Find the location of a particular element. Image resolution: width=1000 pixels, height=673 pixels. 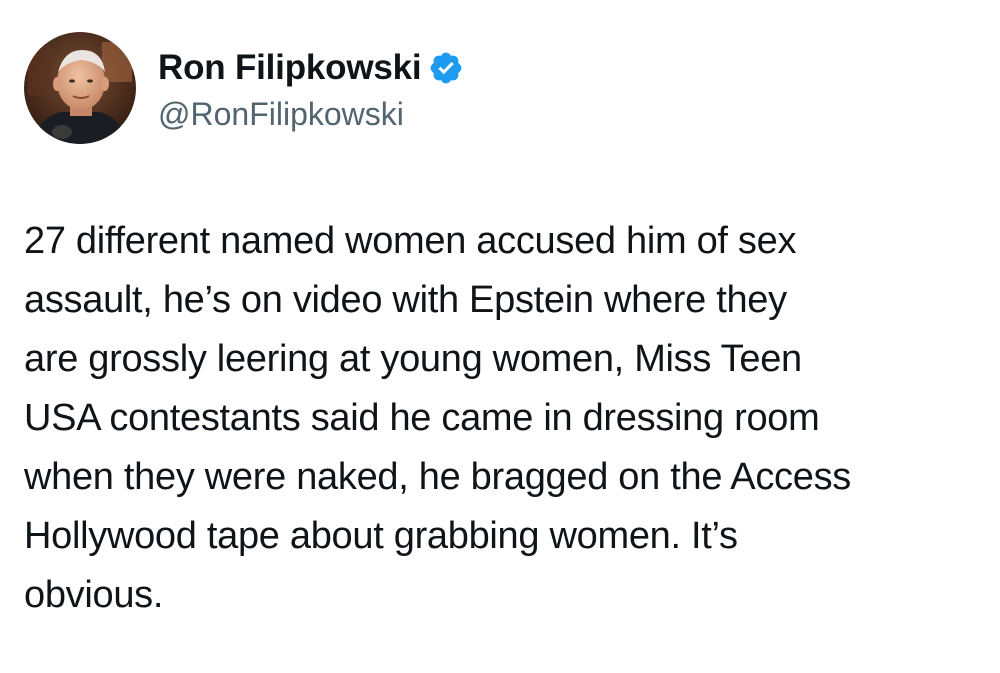

avatar-image is located at coordinates (80, 88).